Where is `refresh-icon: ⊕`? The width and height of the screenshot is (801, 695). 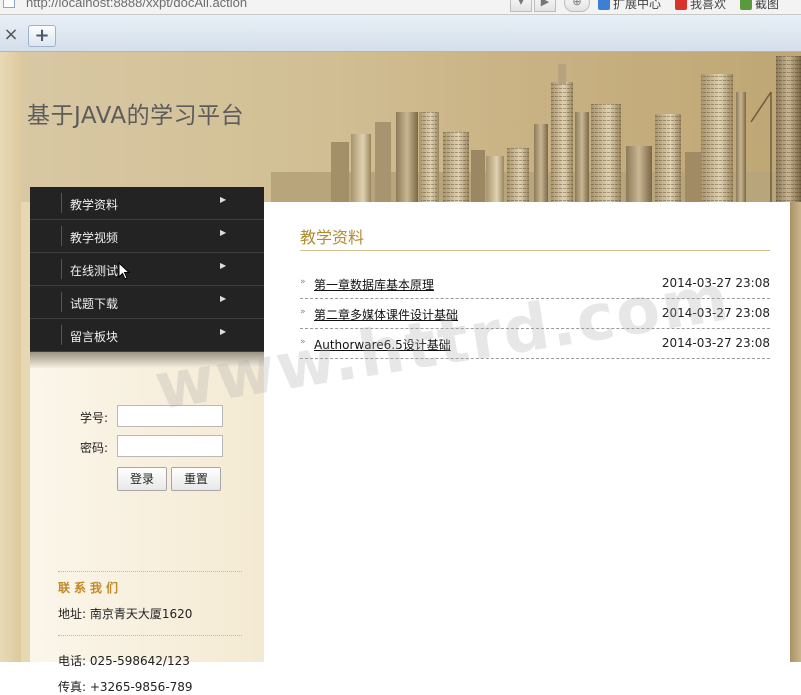 refresh-icon: ⊕ is located at coordinates (577, 6).